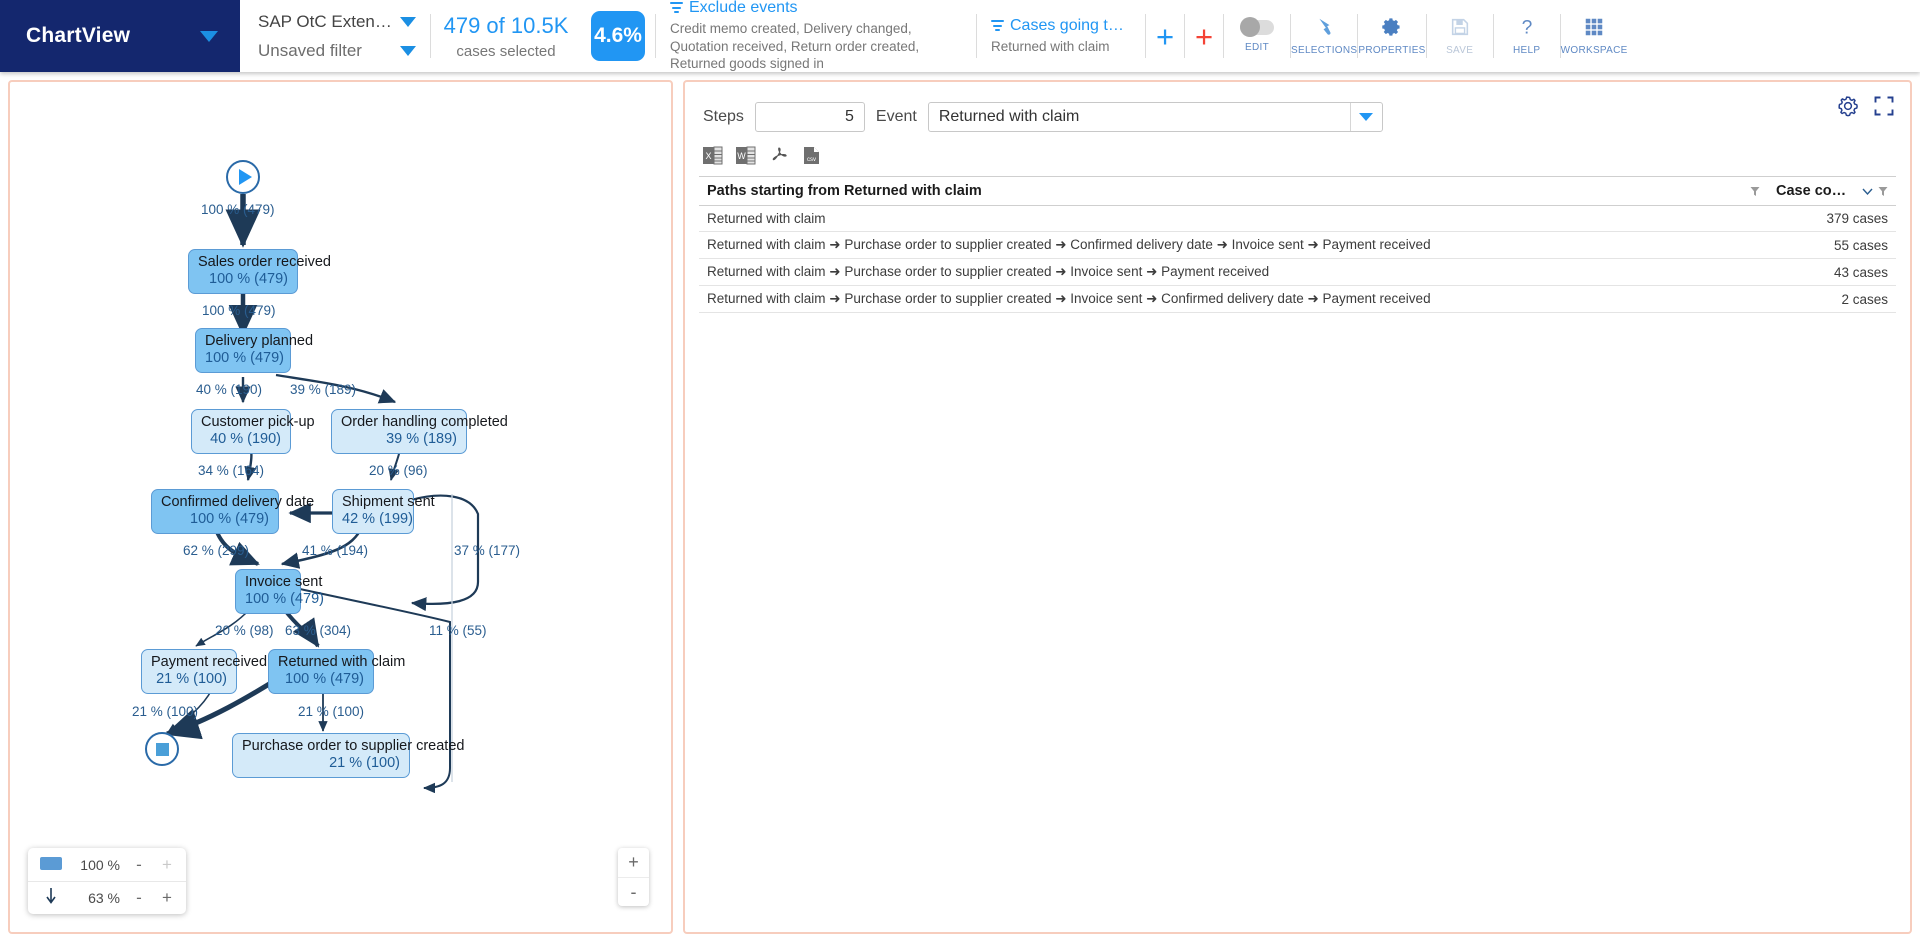  I want to click on filter-chip-cases-going-through: Cases going thro… Returned with claim, so click(1061, 36).